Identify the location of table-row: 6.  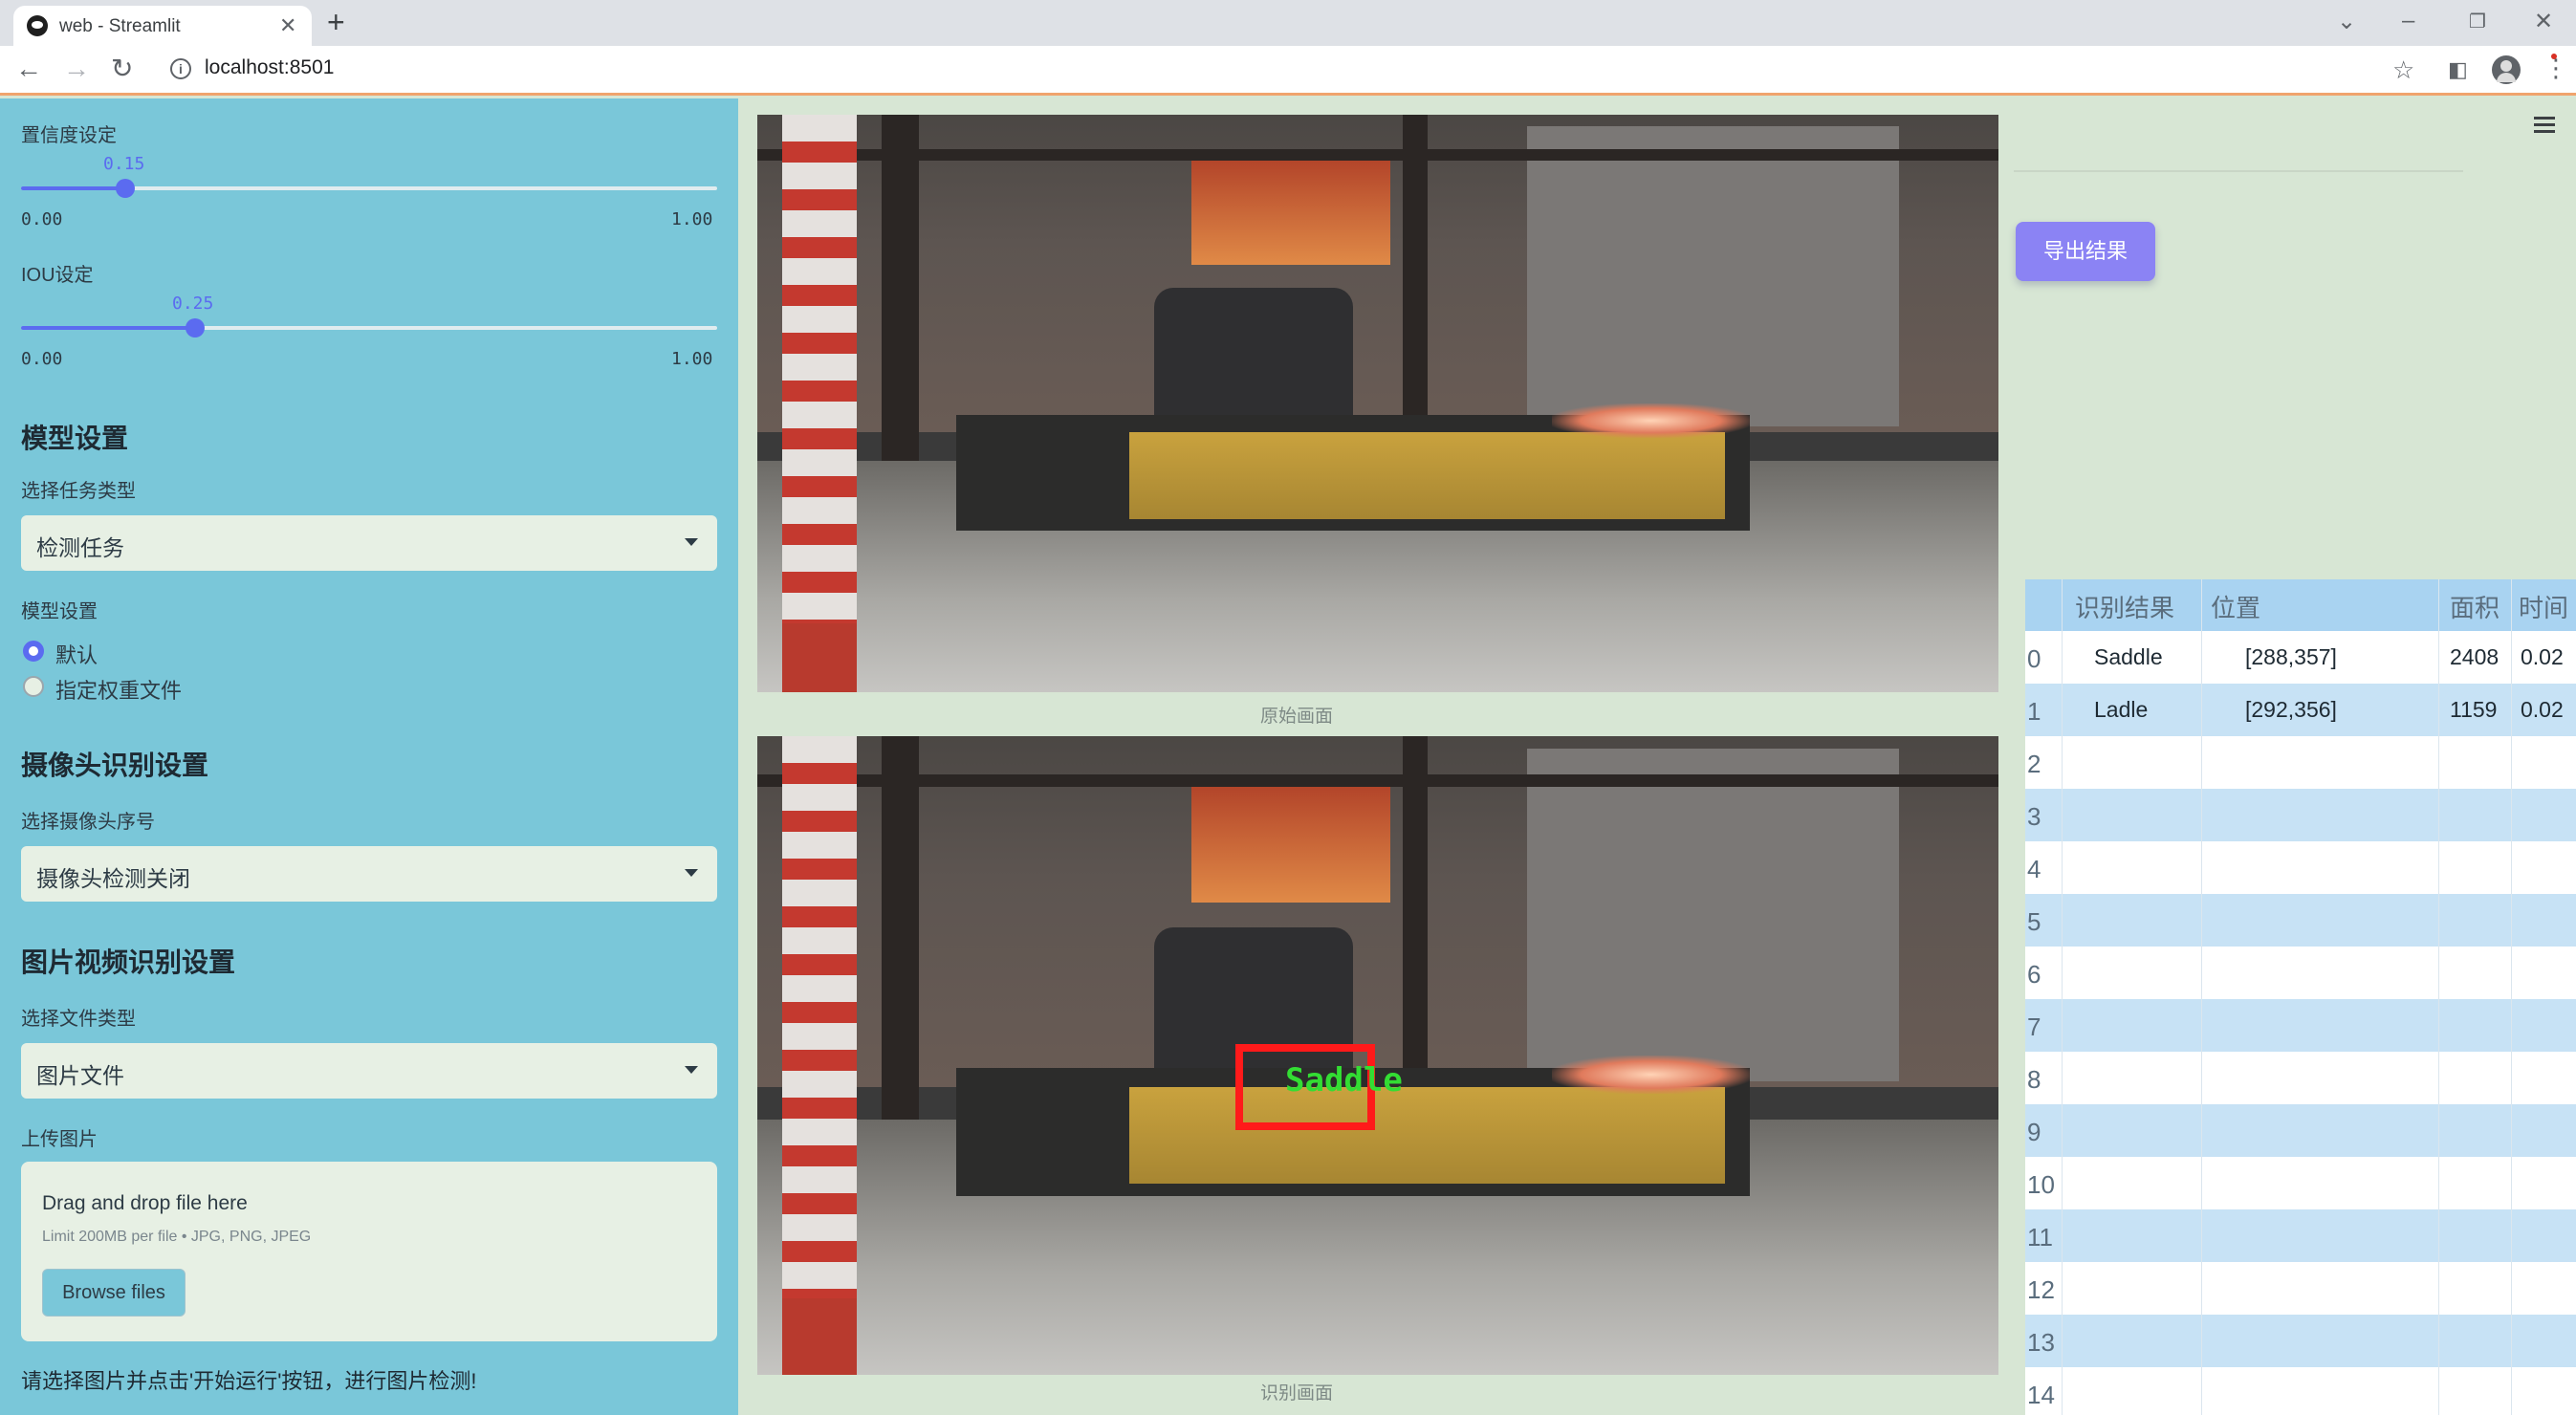
(2300, 973).